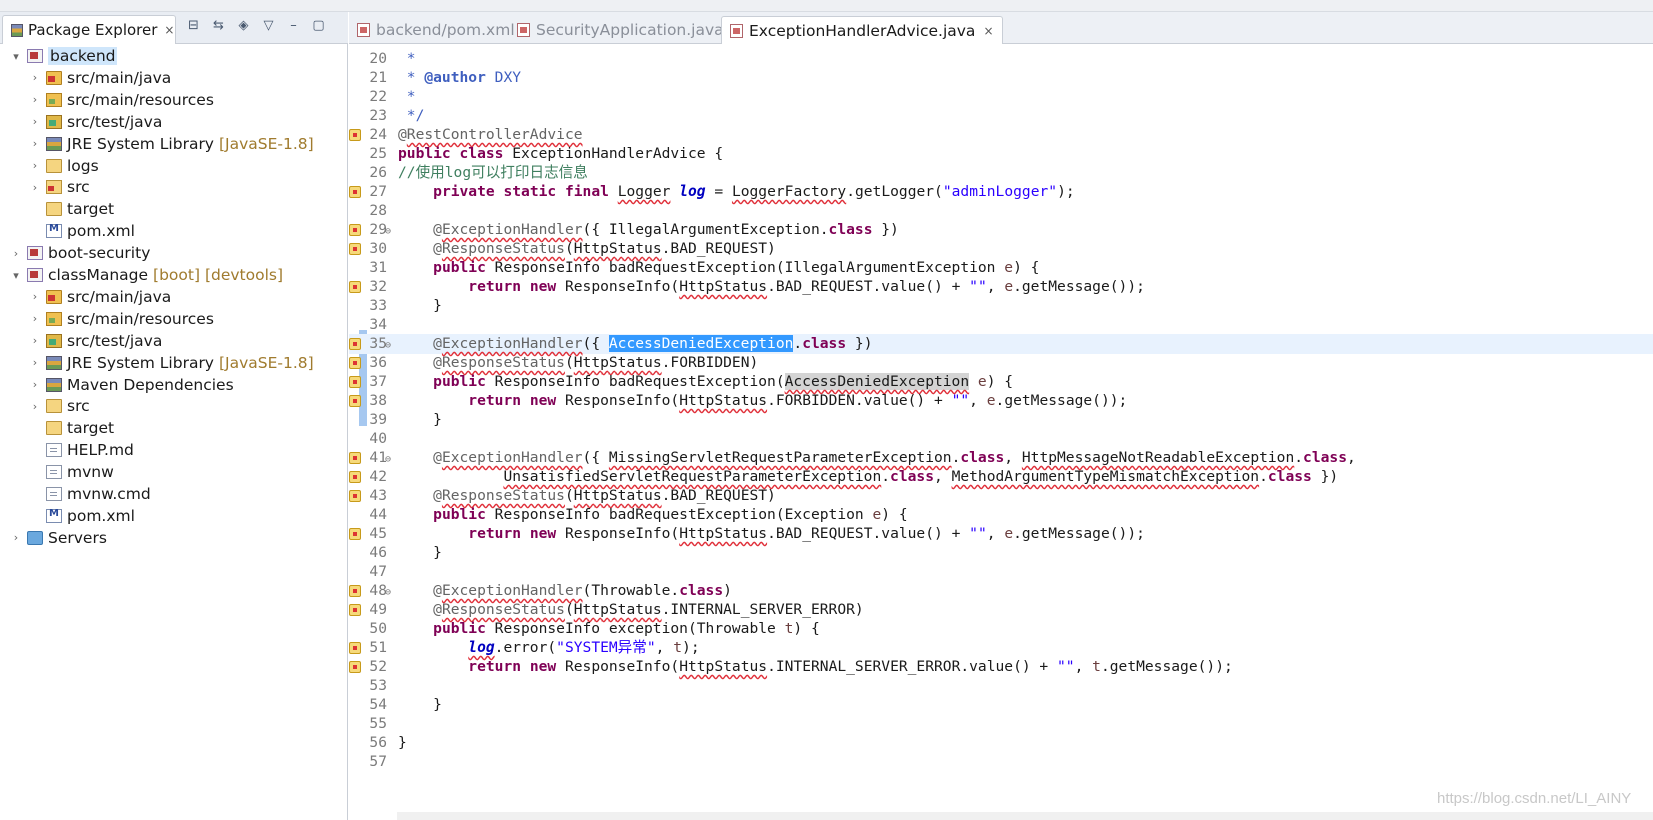  What do you see at coordinates (131, 385) in the screenshot?
I see `tree-item: › Maven Dependencies` at bounding box center [131, 385].